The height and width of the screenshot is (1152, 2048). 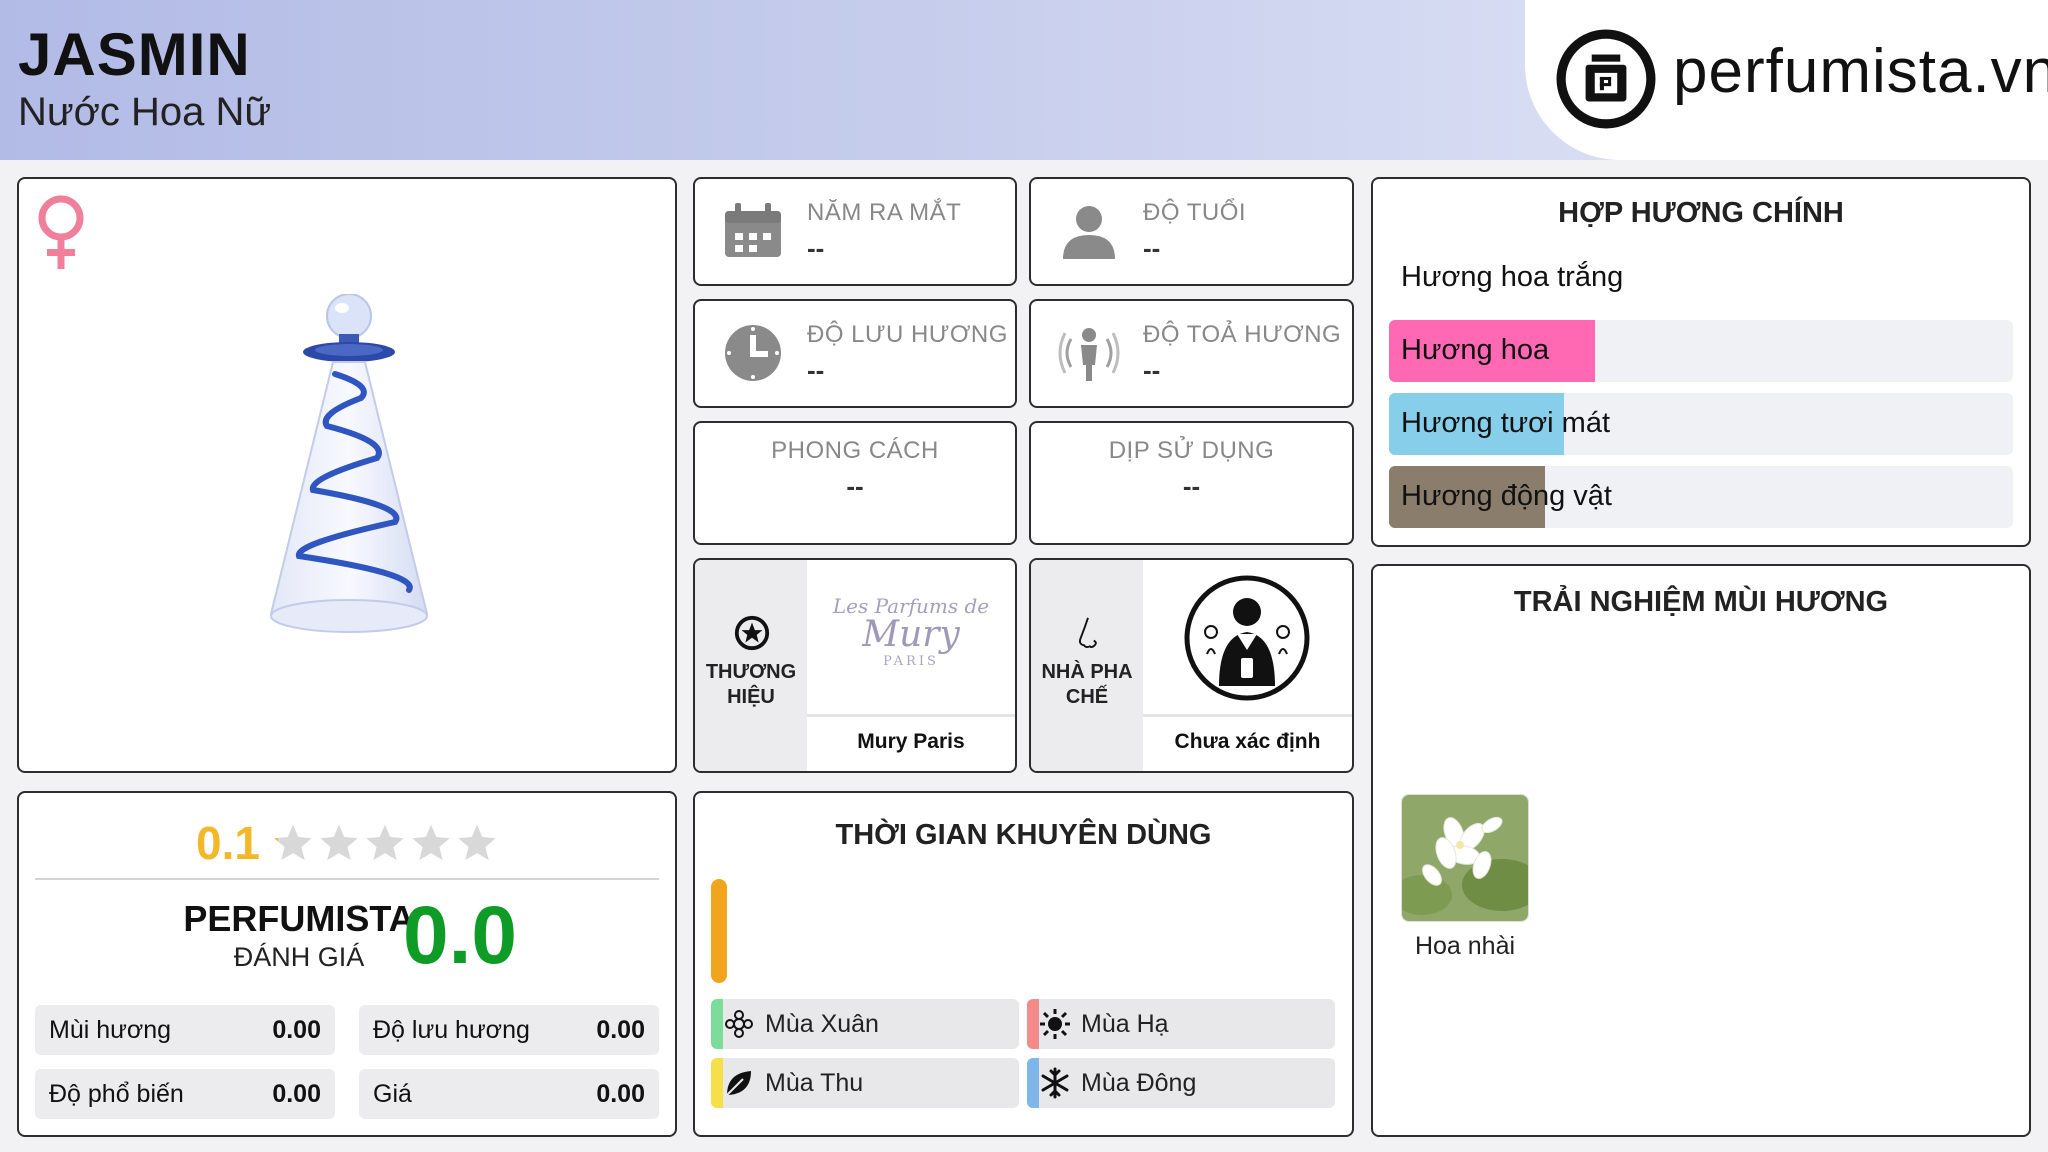 What do you see at coordinates (1465, 946) in the screenshot?
I see `note-name: Hoa nhài` at bounding box center [1465, 946].